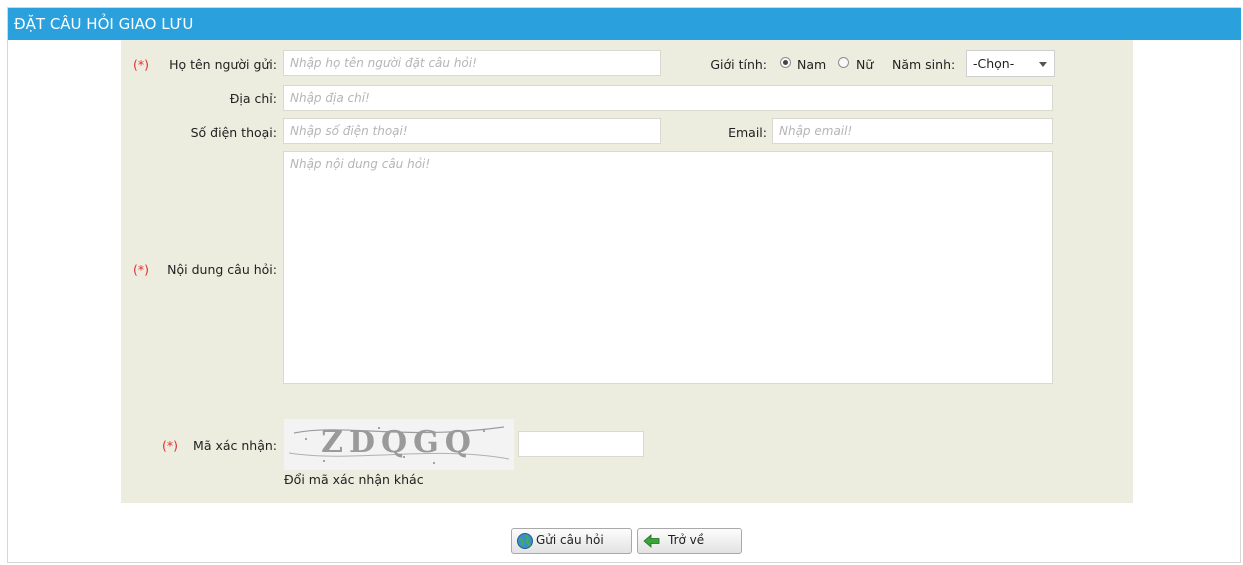  Describe the element at coordinates (812, 64) in the screenshot. I see `gender-male-label: Nam` at that location.